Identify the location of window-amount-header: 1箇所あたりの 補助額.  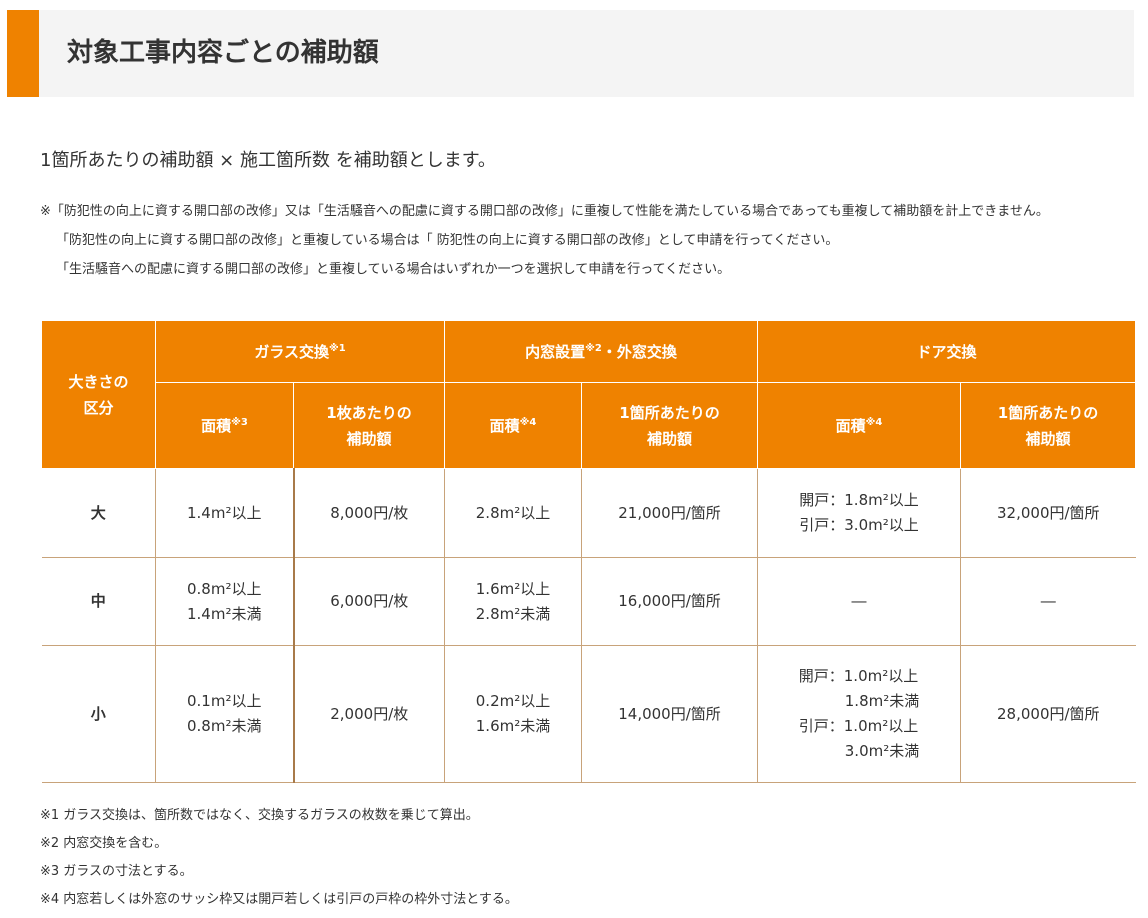
(670, 425).